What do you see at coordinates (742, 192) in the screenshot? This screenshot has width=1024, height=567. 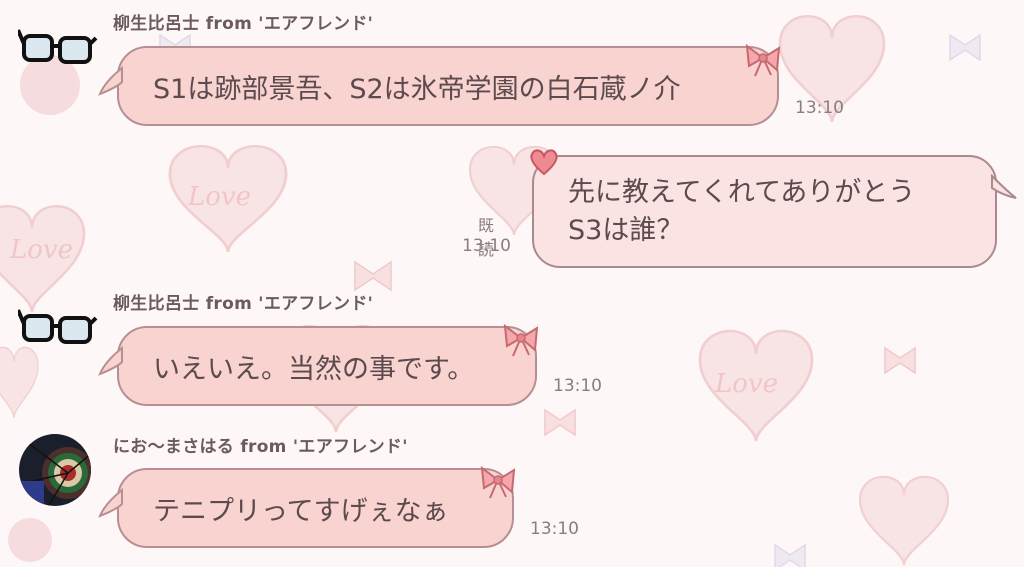 I see `message-line: 先に教えてくれてありがとう` at bounding box center [742, 192].